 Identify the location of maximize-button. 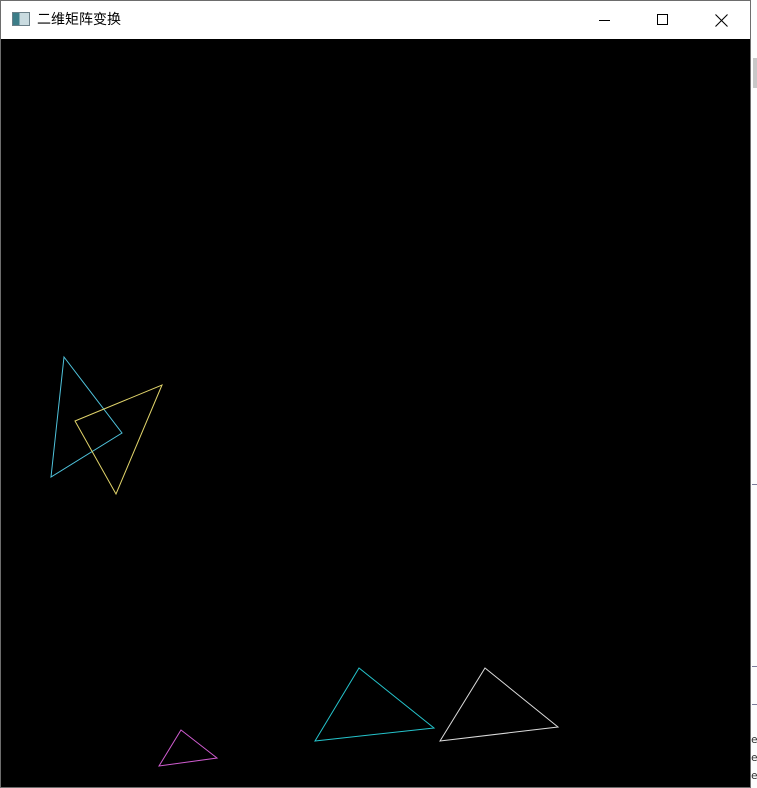
(663, 20).